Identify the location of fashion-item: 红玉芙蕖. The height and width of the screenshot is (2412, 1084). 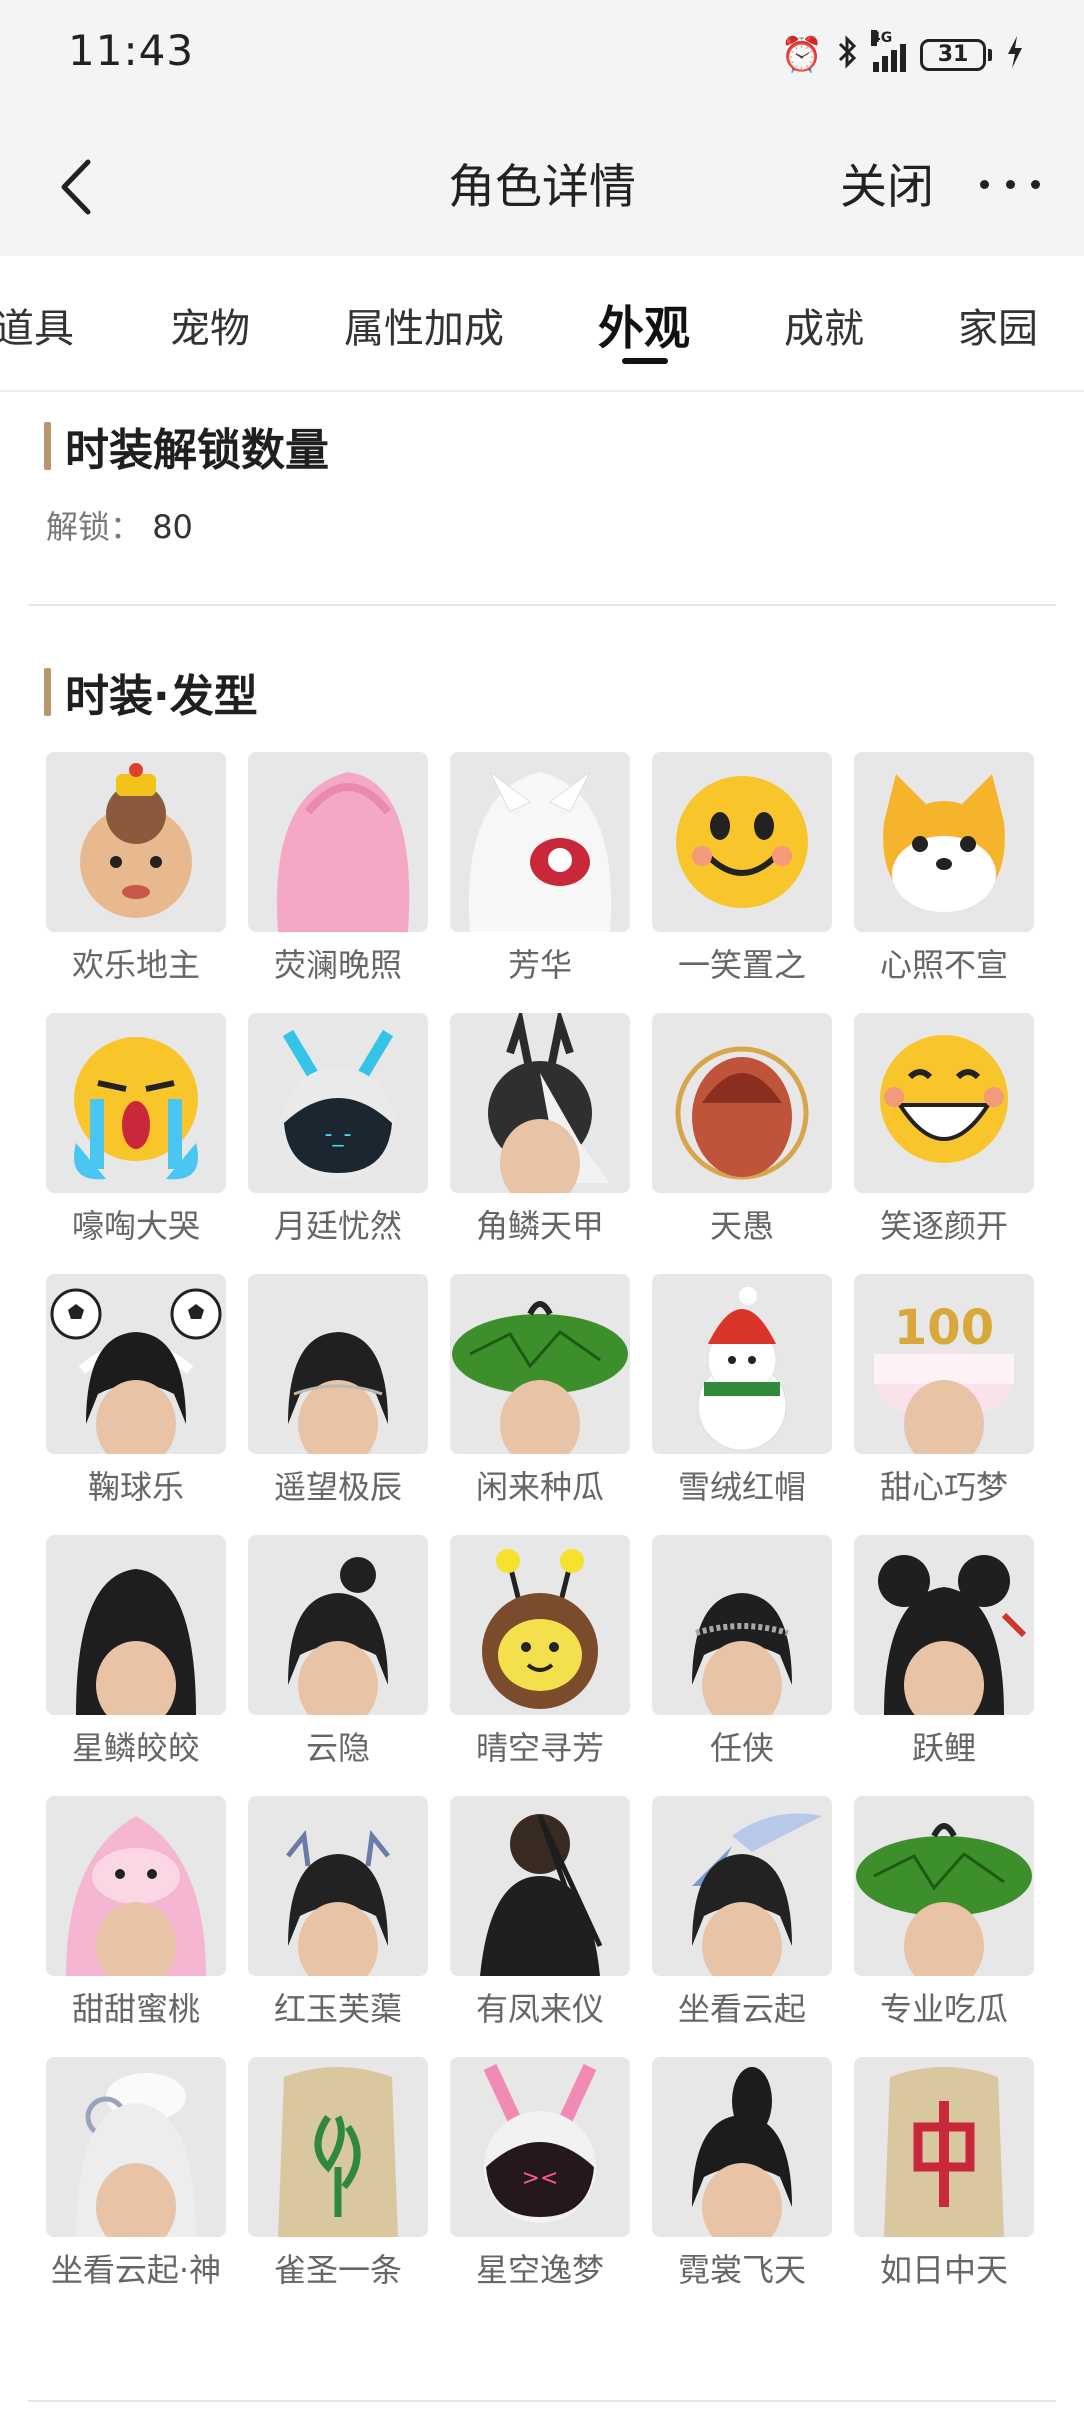
(338, 1926).